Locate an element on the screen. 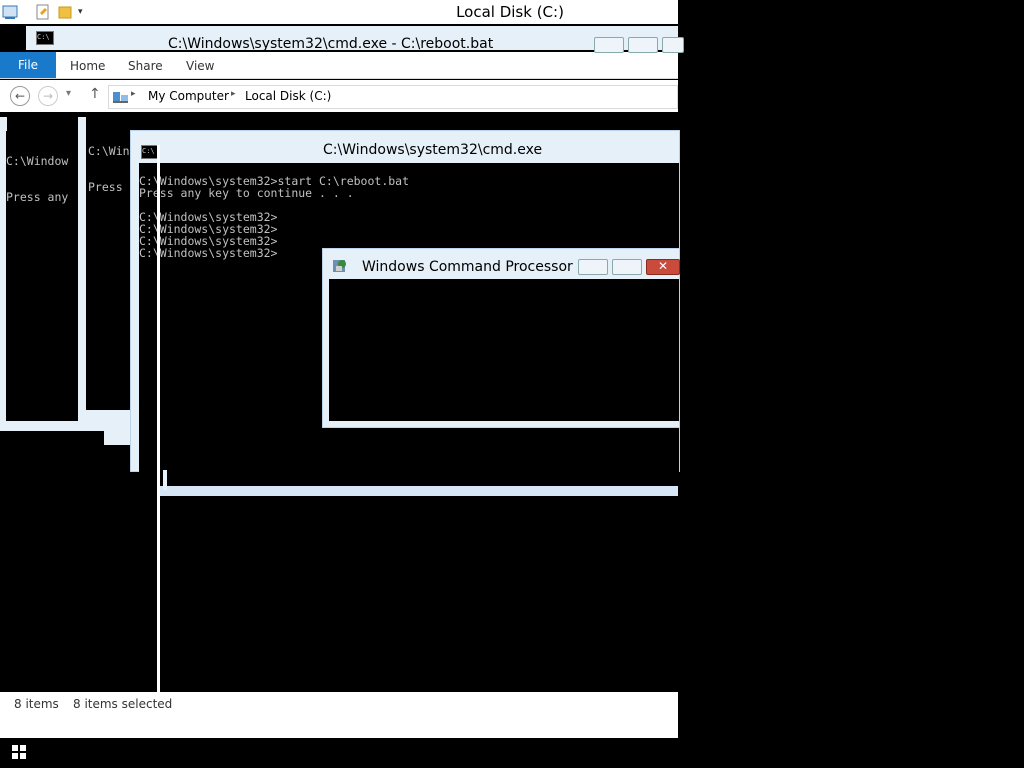 The height and width of the screenshot is (768, 1024). customize-qat-chevron-icon: ▾ is located at coordinates (85, 12).